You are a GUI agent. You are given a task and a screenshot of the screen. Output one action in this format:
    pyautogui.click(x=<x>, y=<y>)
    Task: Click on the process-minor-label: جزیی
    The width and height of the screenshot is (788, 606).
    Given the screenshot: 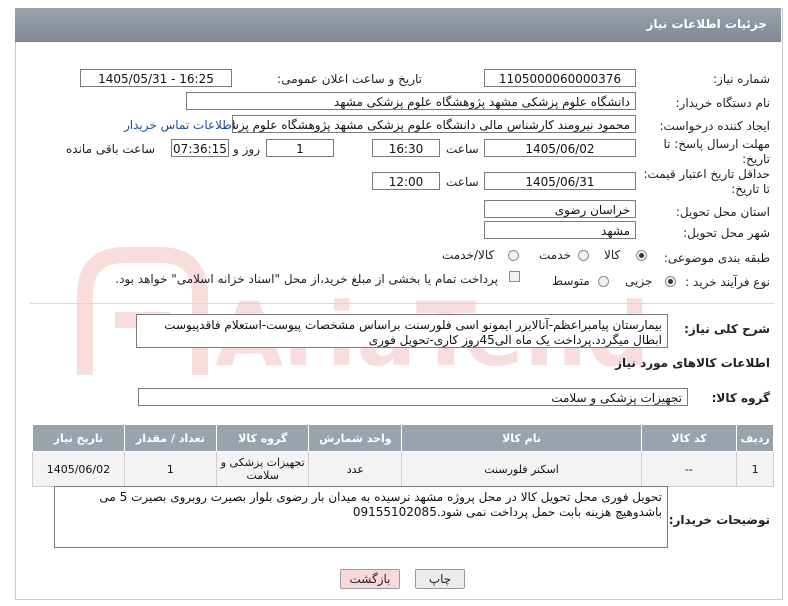 What is the action you would take?
    pyautogui.click(x=639, y=281)
    